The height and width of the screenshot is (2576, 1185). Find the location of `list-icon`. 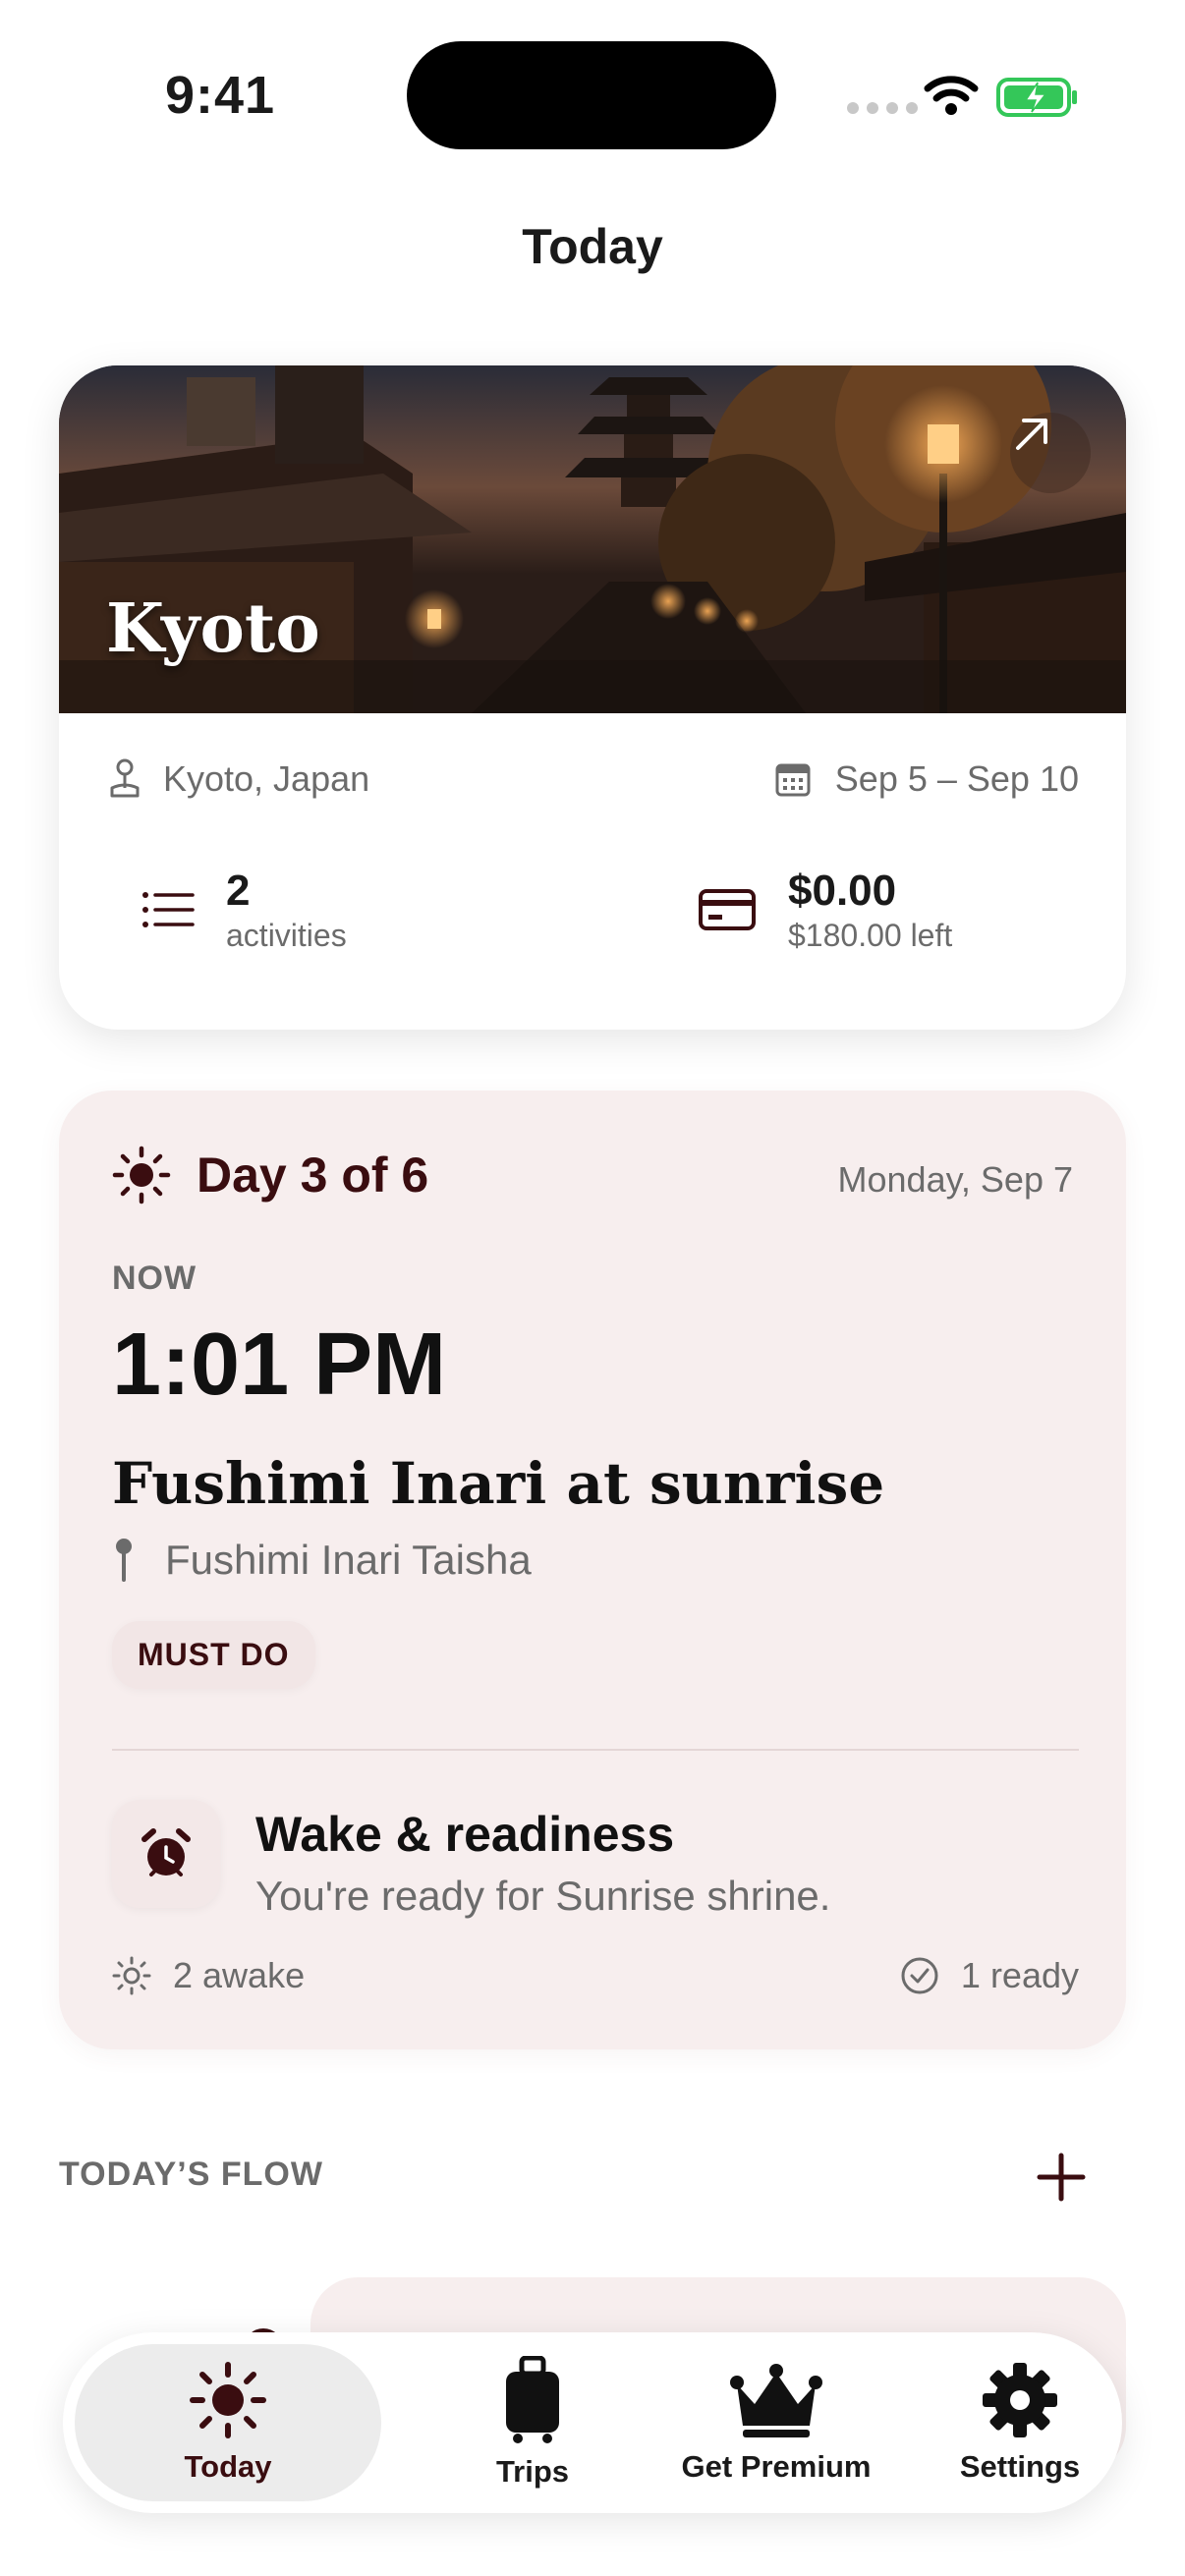

list-icon is located at coordinates (168, 910).